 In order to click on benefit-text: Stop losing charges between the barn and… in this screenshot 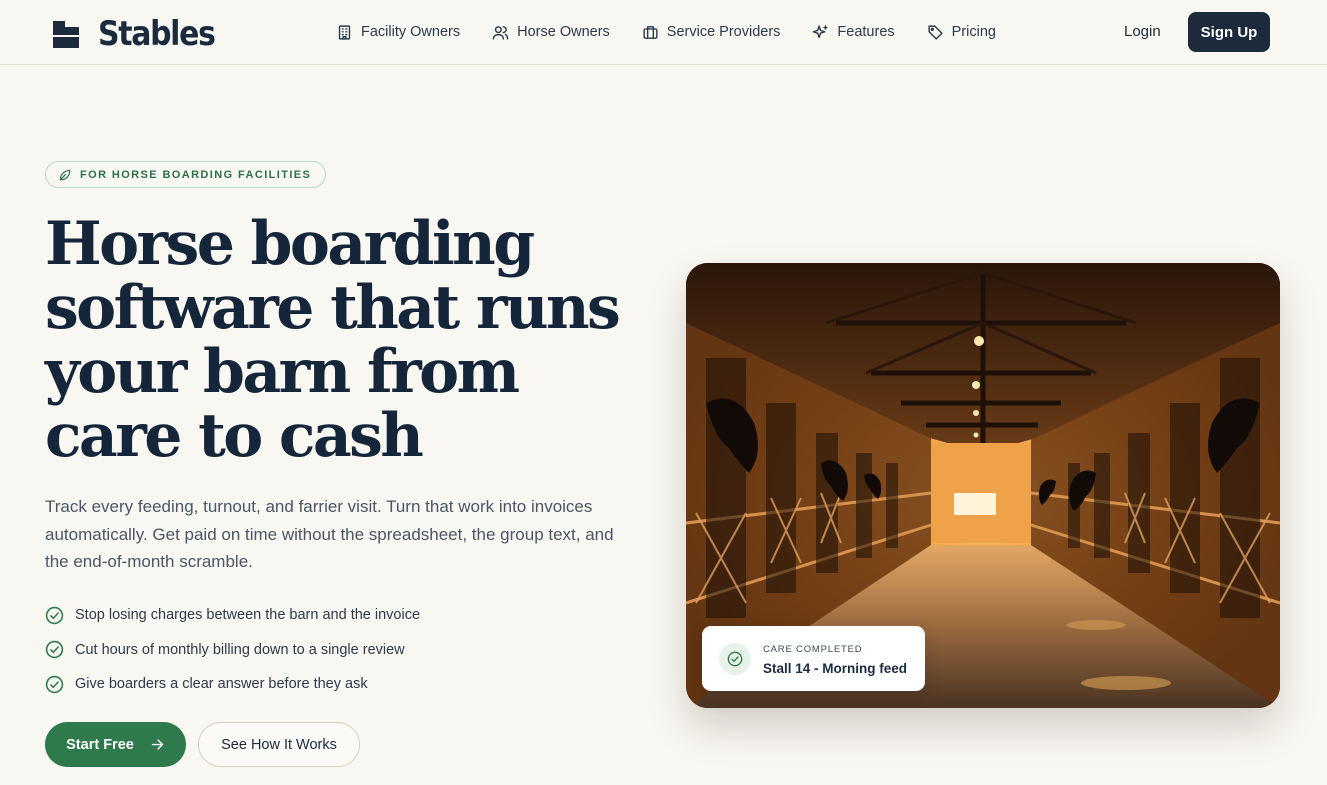, I will do `click(248, 615)`.